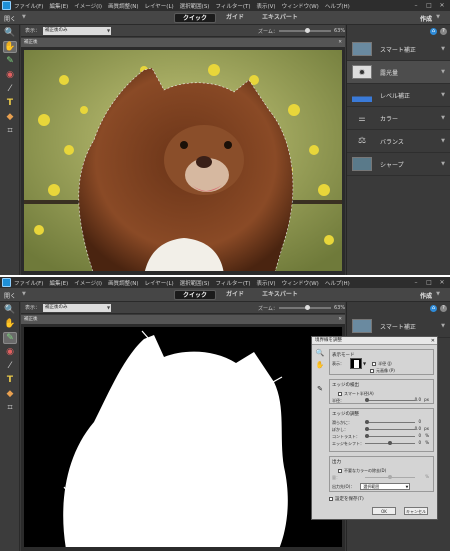 The width and height of the screenshot is (450, 551). I want to click on contrast-value: 0, so click(419, 435).